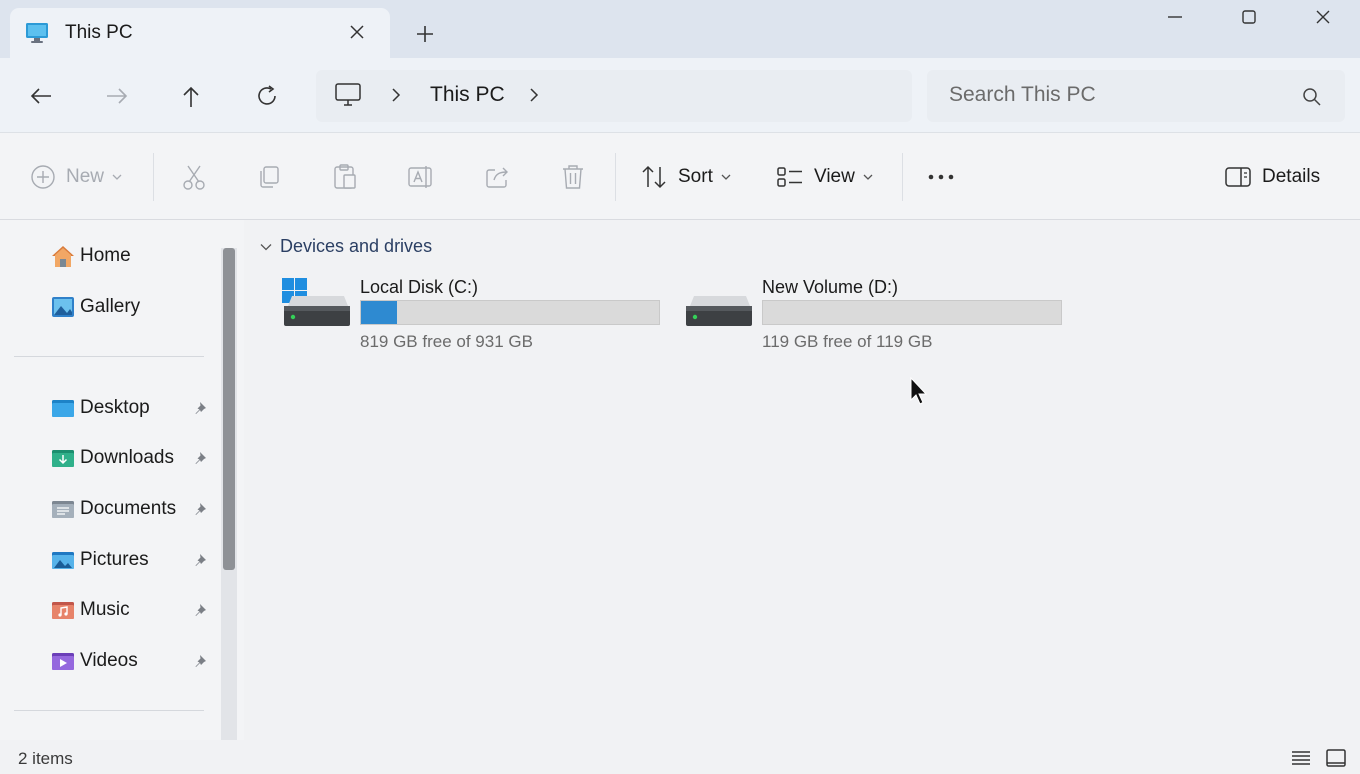 The width and height of the screenshot is (1360, 774). I want to click on plus-icon, so click(425, 34).